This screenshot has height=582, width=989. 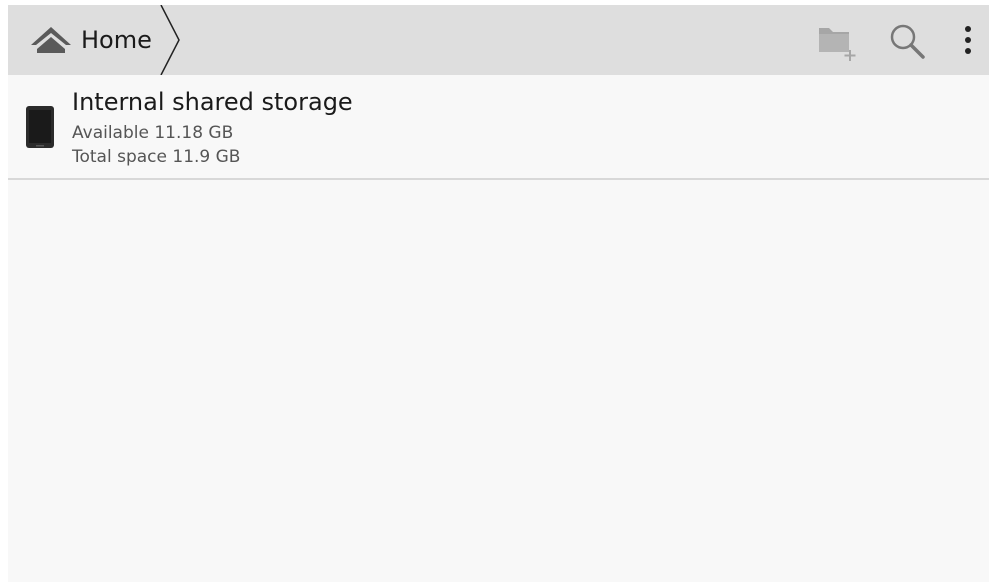 What do you see at coordinates (40, 127) in the screenshot?
I see `device-icon` at bounding box center [40, 127].